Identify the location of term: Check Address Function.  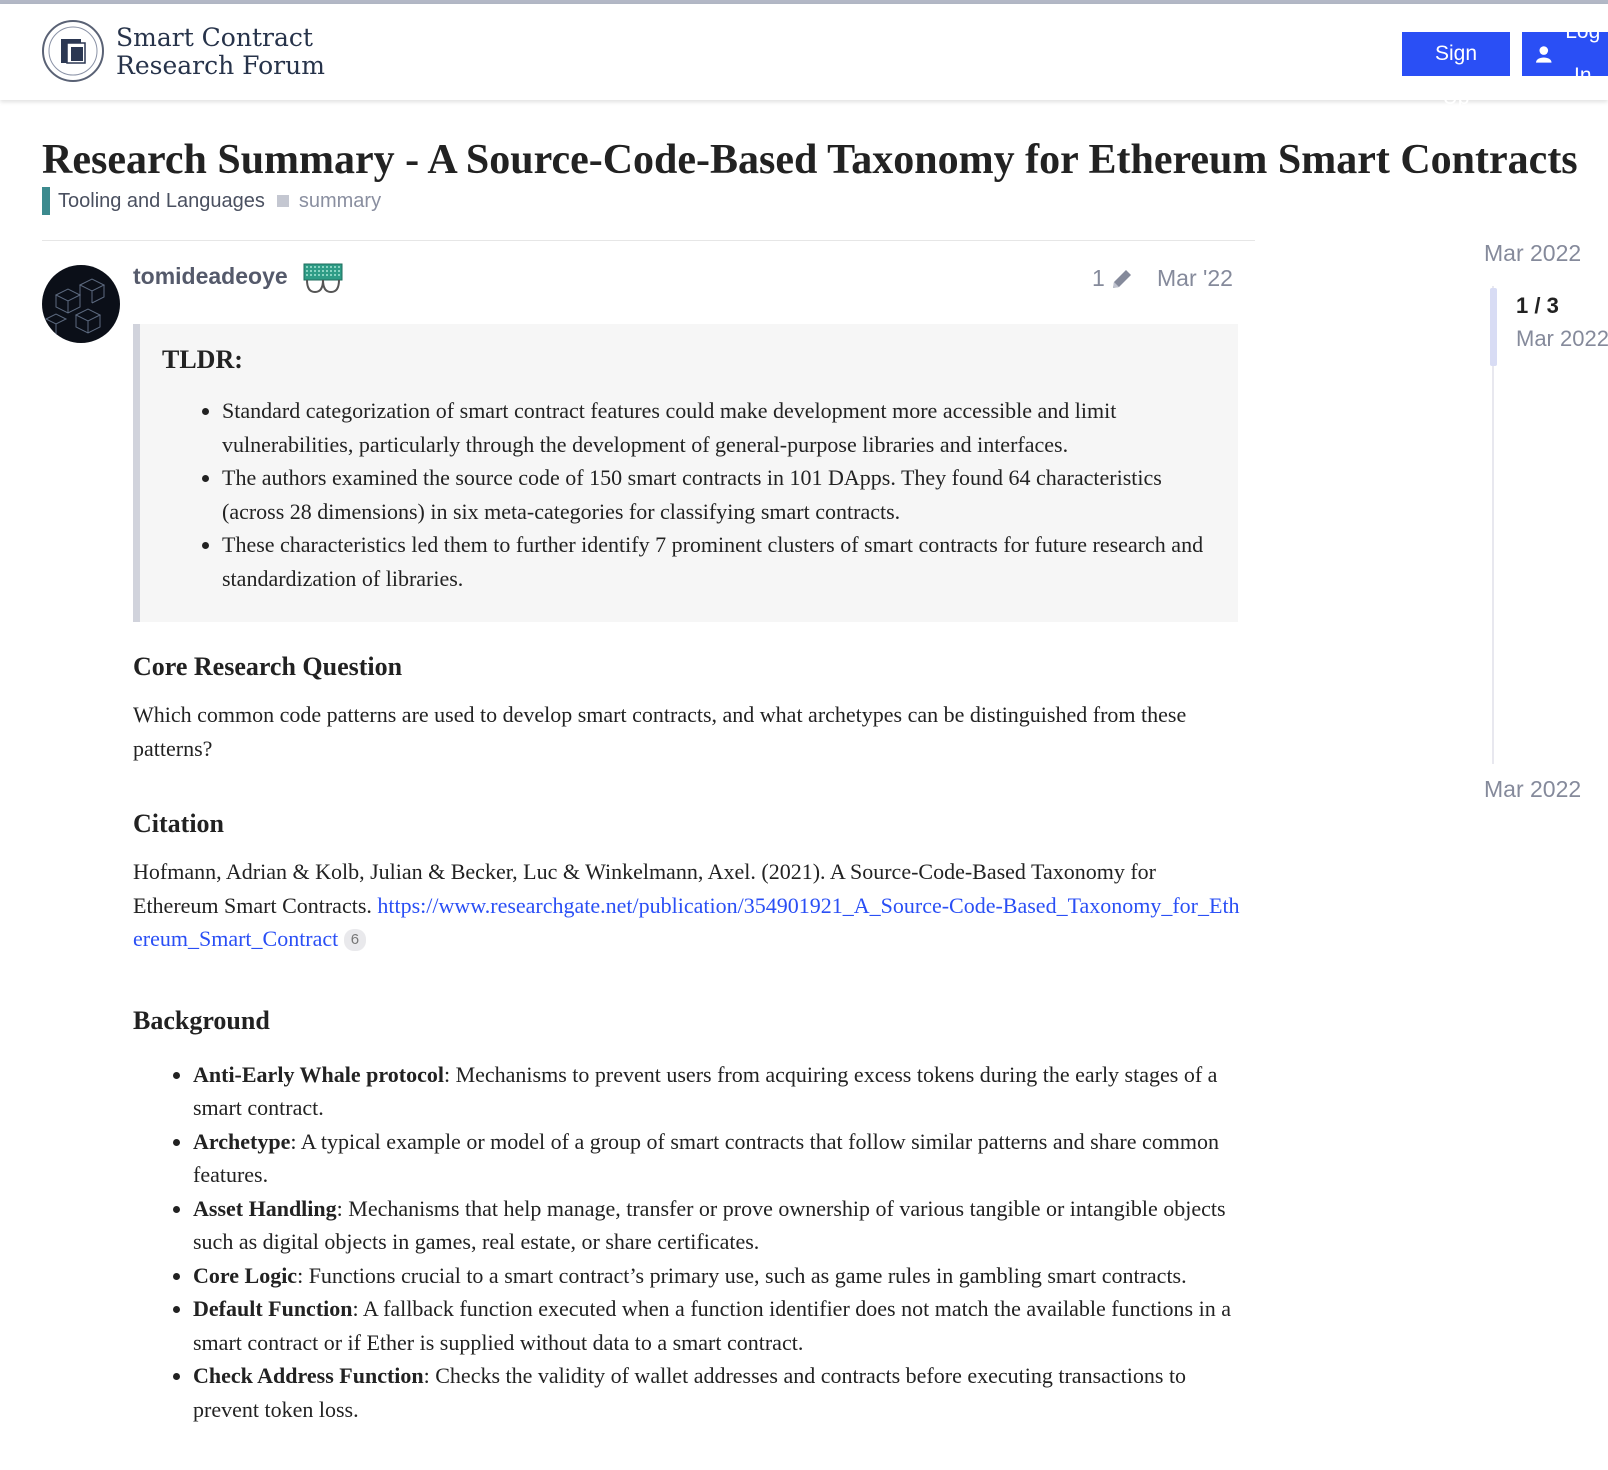
(308, 1375).